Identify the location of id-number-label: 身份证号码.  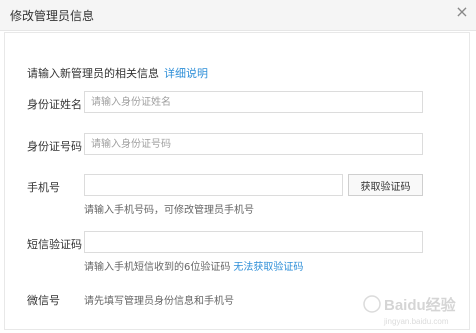
(54, 146).